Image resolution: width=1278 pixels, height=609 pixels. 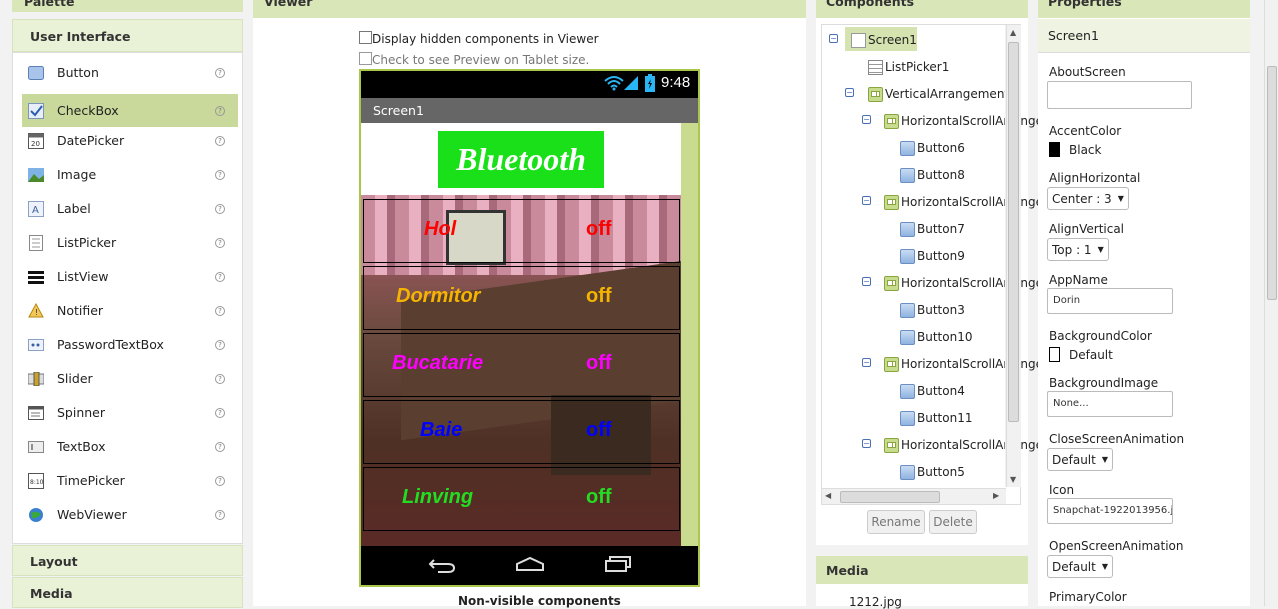 I want to click on tablet-preview-checkbox, so click(x=365, y=58).